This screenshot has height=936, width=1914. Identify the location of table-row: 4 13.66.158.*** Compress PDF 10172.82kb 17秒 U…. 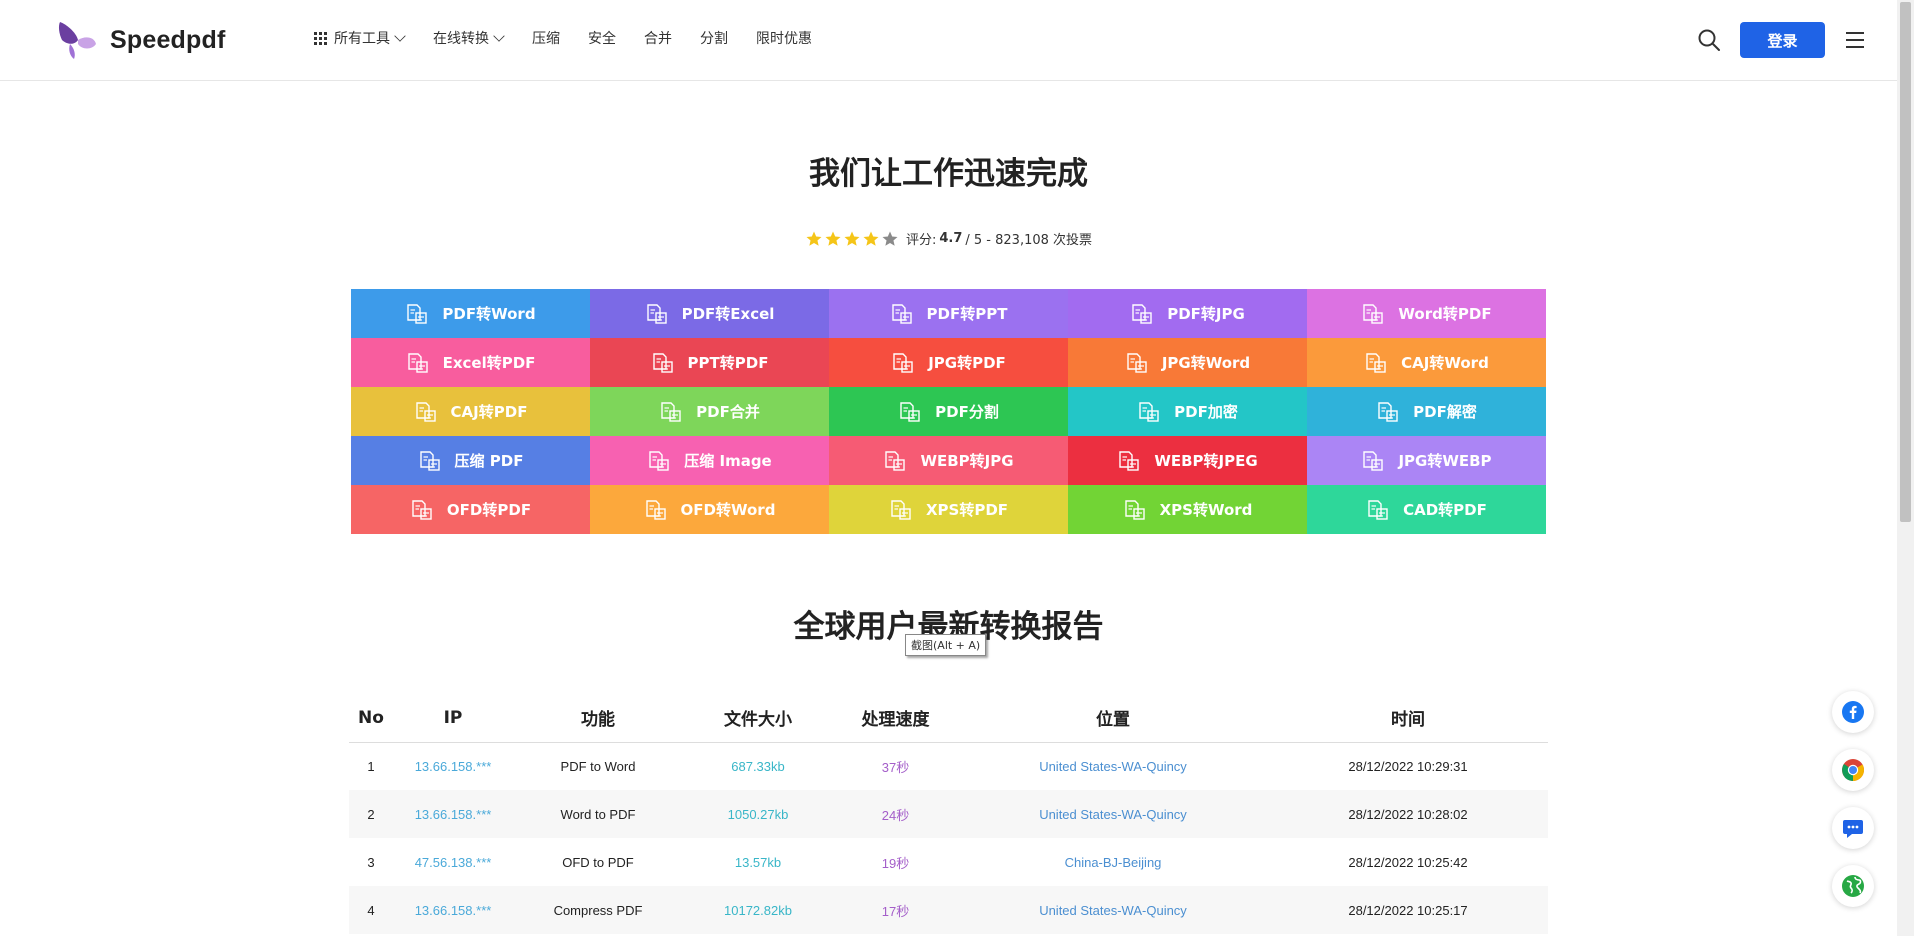
(948, 910).